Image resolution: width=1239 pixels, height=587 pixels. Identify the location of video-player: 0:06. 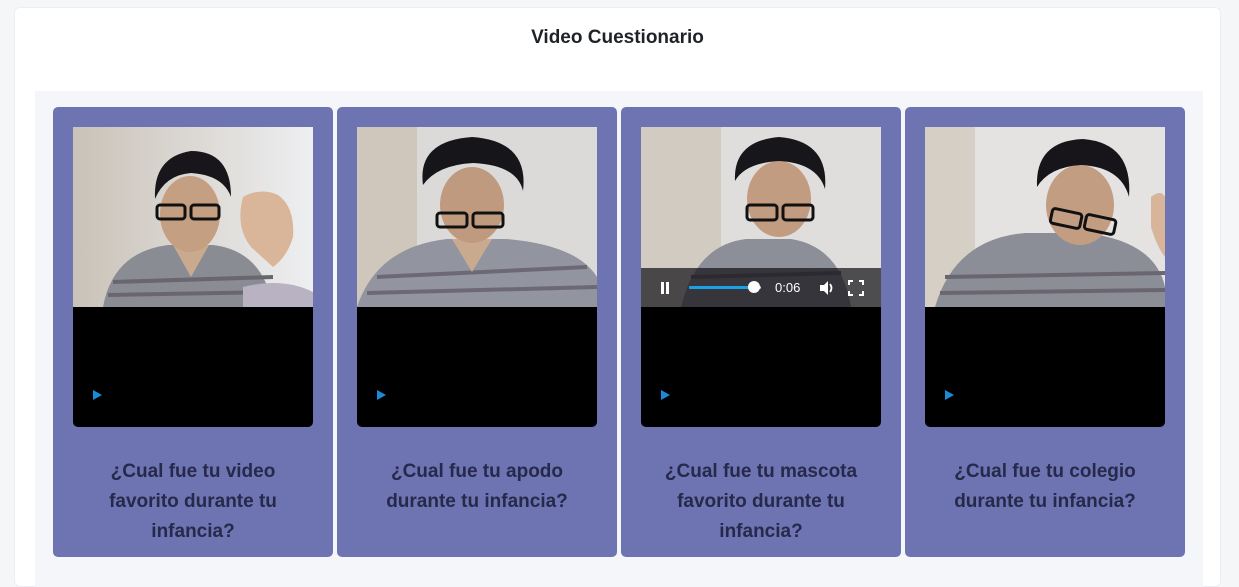
(761, 277).